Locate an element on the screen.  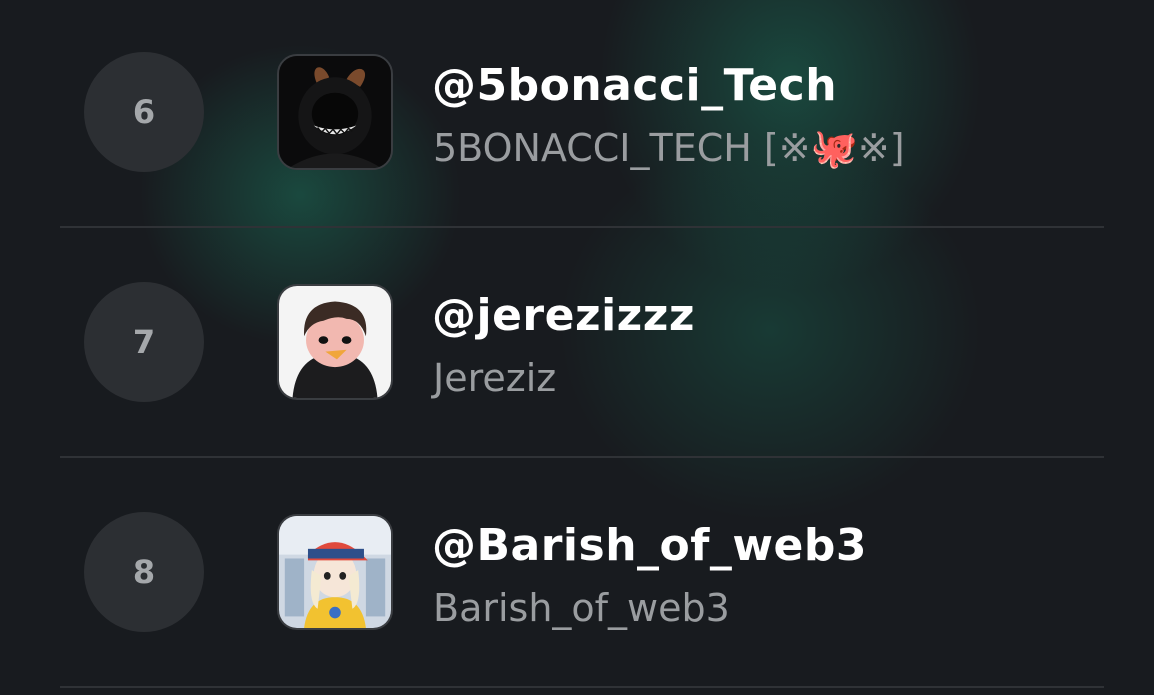
user-handle: @Barish_of_web3 is located at coordinates (649, 545).